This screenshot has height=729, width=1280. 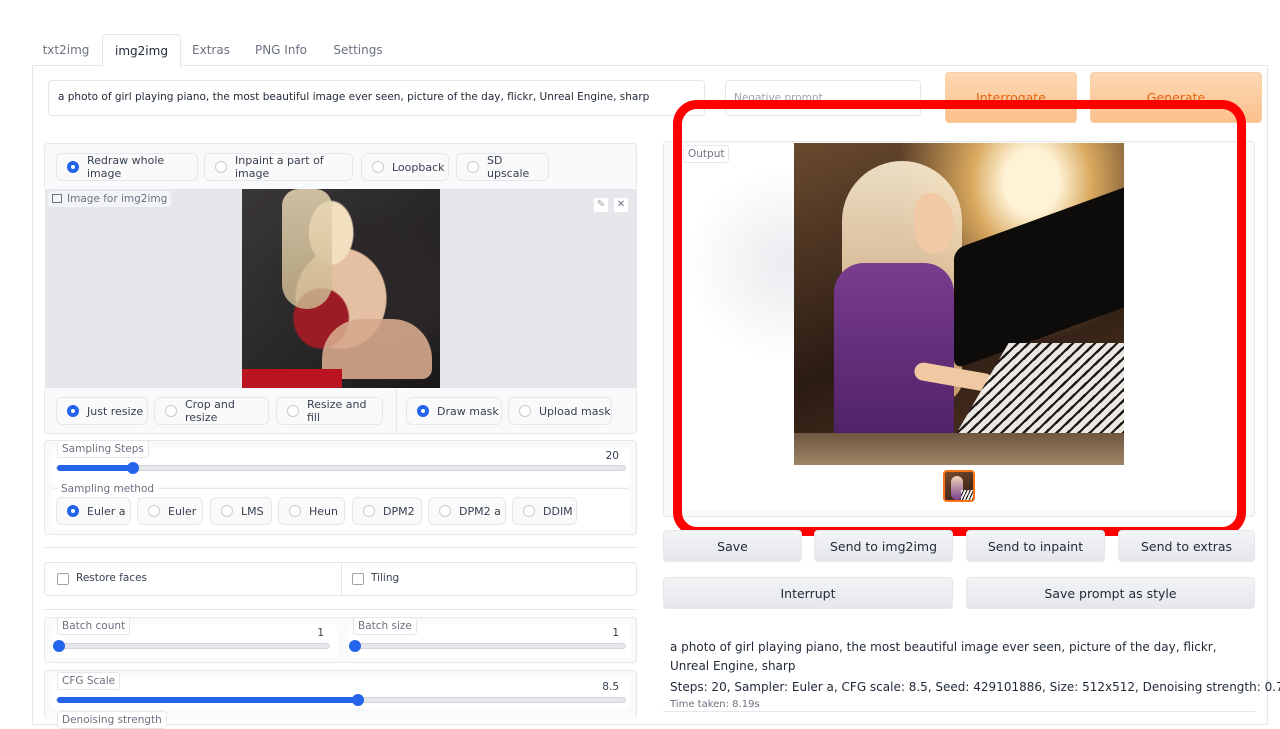 What do you see at coordinates (108, 489) in the screenshot?
I see `sampling-method-label: Sampling method` at bounding box center [108, 489].